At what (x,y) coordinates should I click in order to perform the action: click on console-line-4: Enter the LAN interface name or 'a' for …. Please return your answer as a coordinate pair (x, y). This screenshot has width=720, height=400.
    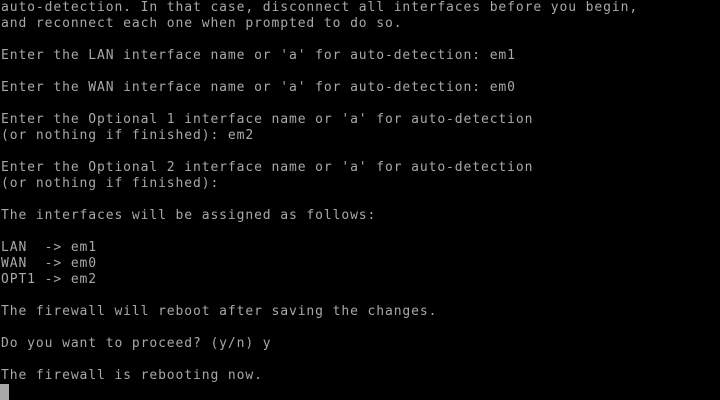
    Looking at the image, I should click on (258, 55).